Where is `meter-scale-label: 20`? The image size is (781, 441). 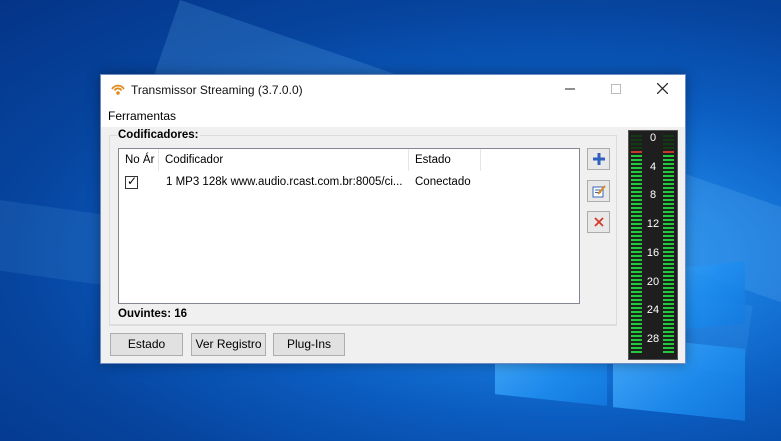
meter-scale-label: 20 is located at coordinates (653, 281).